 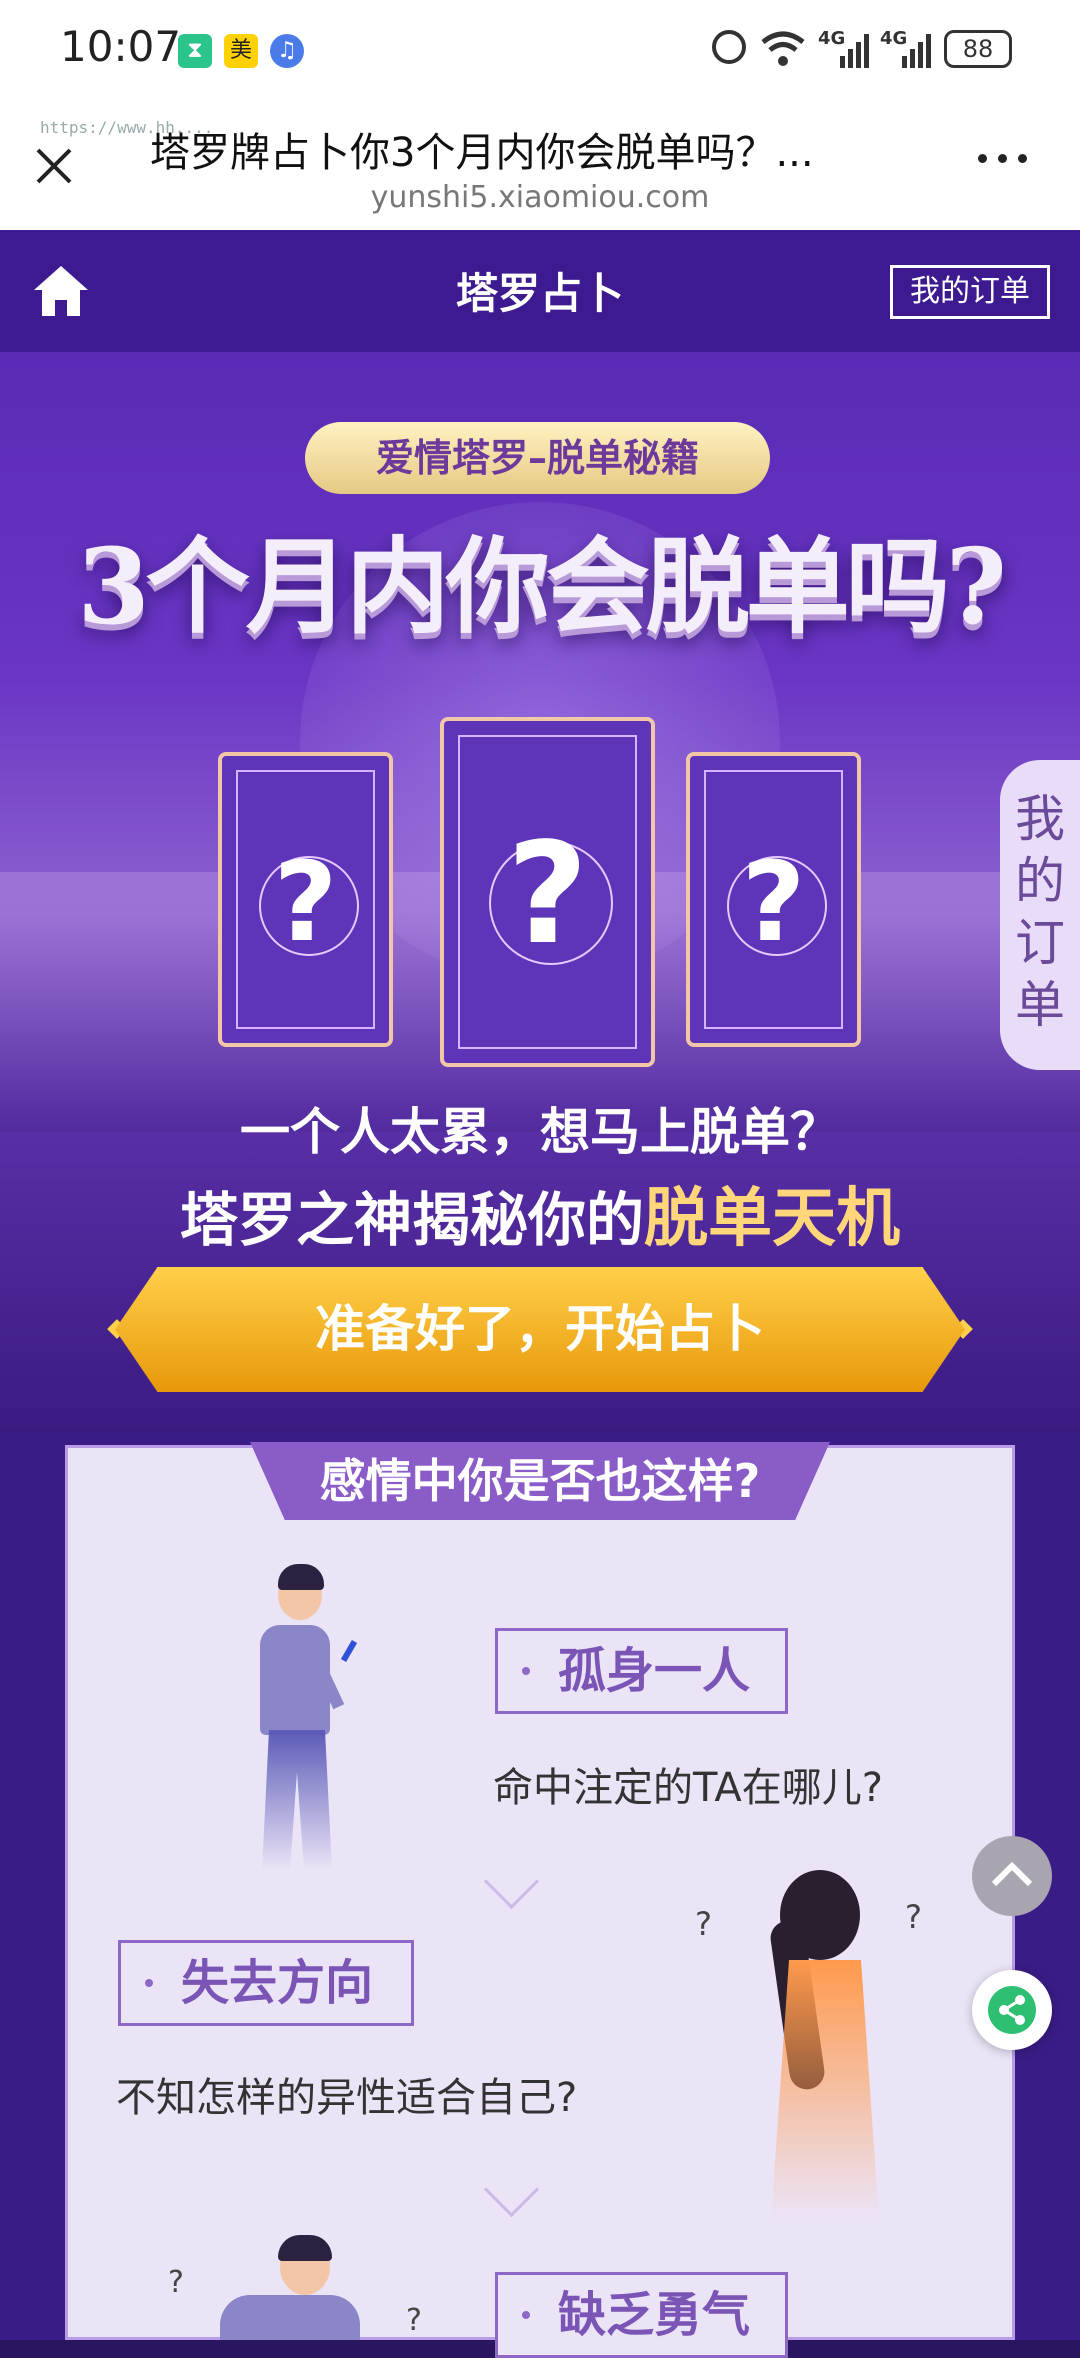 I want to click on share-icon, so click(x=1012, y=2010).